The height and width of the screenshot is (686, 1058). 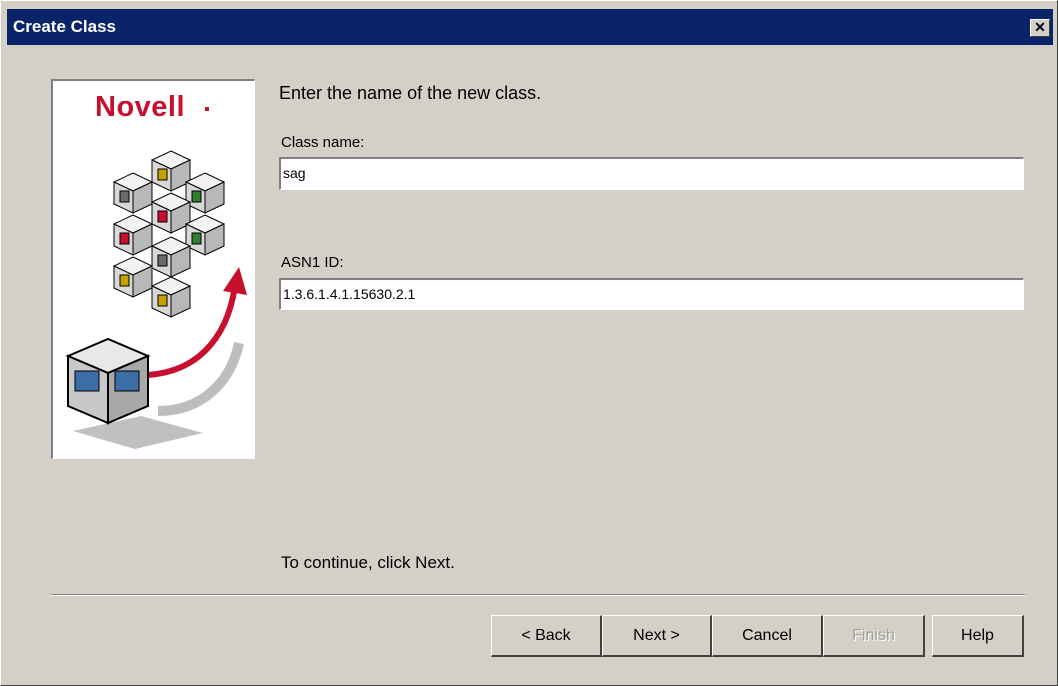 What do you see at coordinates (767, 636) in the screenshot?
I see `cancel-button: Cancel` at bounding box center [767, 636].